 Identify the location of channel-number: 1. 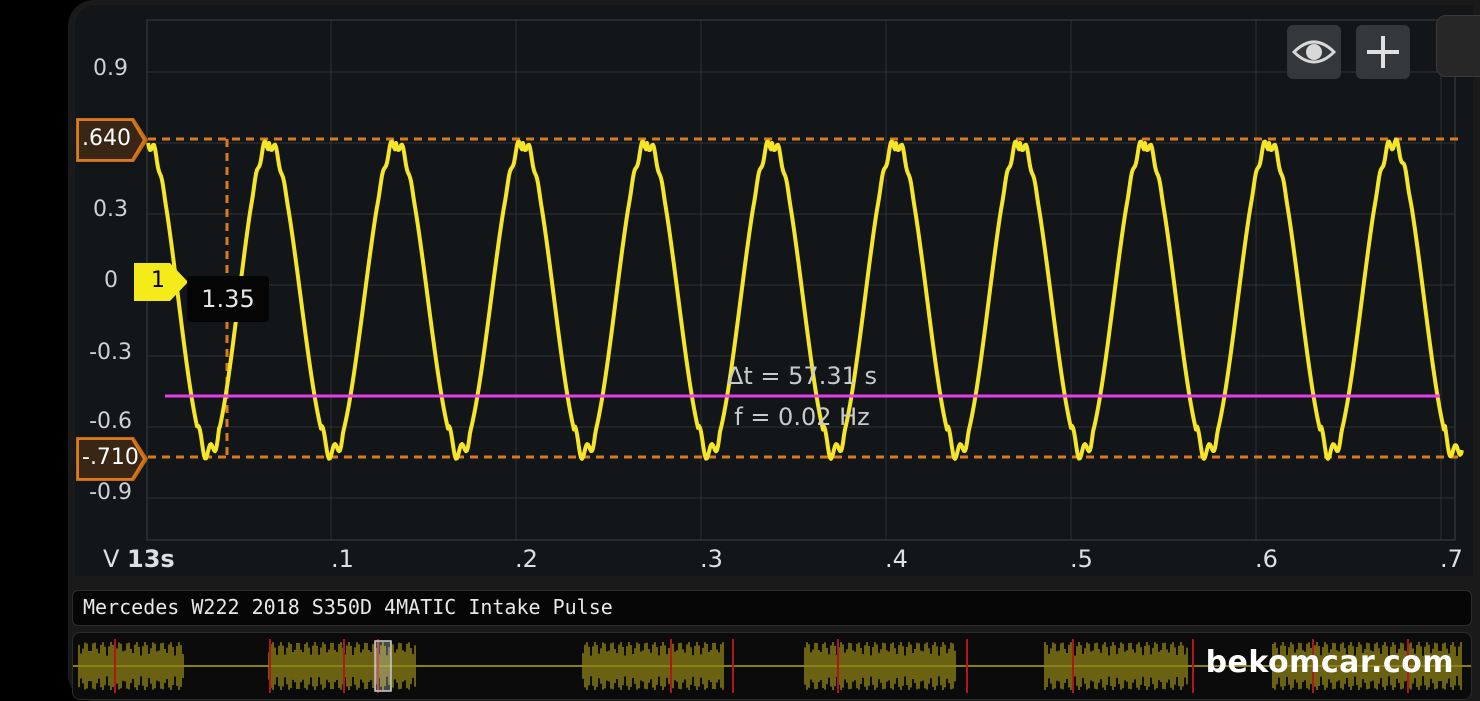
(158, 280).